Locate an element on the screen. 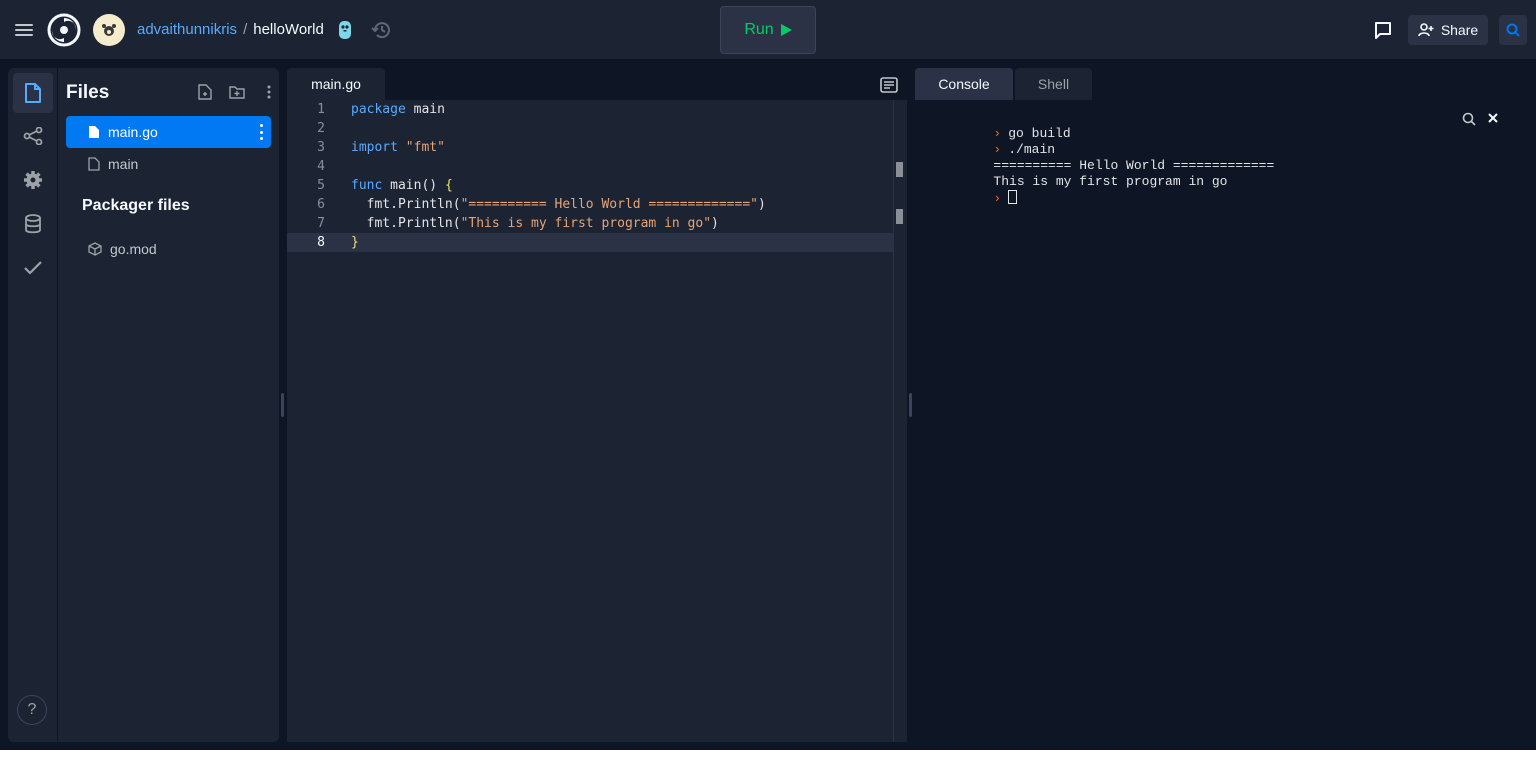  line-number: 3 is located at coordinates (321, 147).